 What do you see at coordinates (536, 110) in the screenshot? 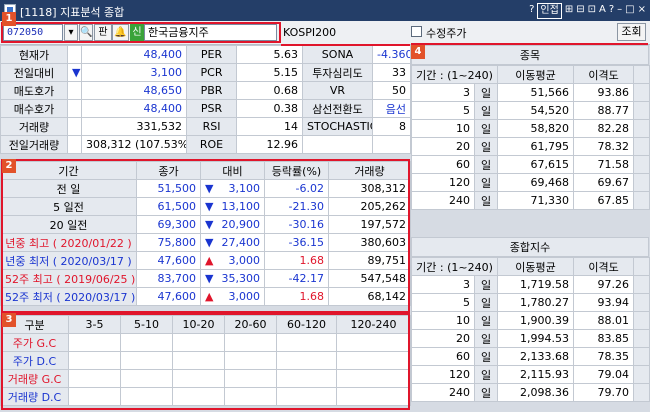
I see `ma-average: 54,520` at bounding box center [536, 110].